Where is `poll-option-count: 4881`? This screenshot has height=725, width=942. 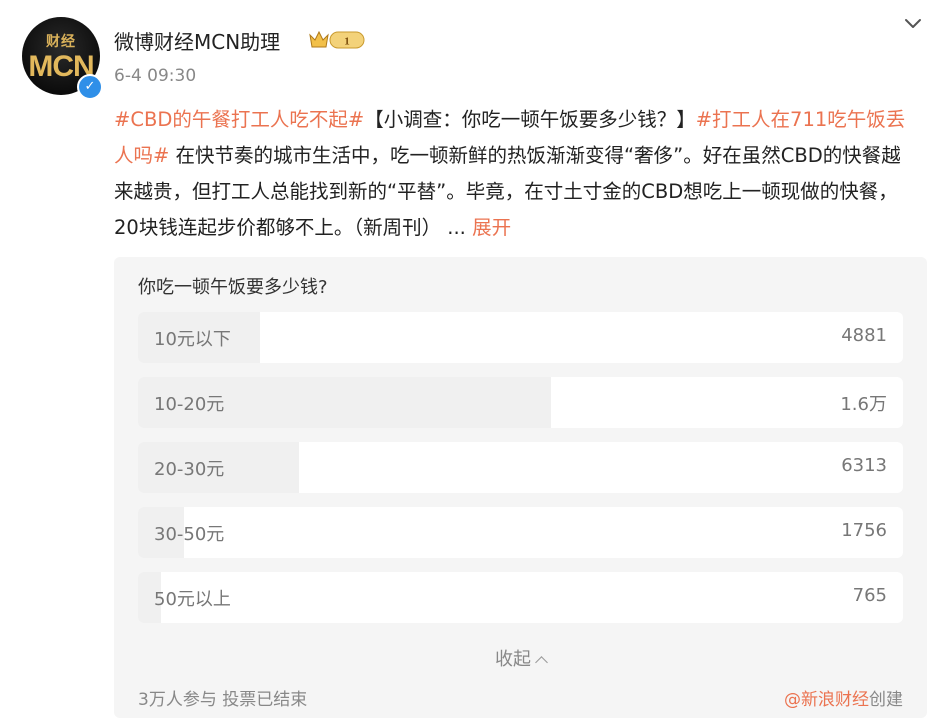
poll-option-count: 4881 is located at coordinates (864, 335).